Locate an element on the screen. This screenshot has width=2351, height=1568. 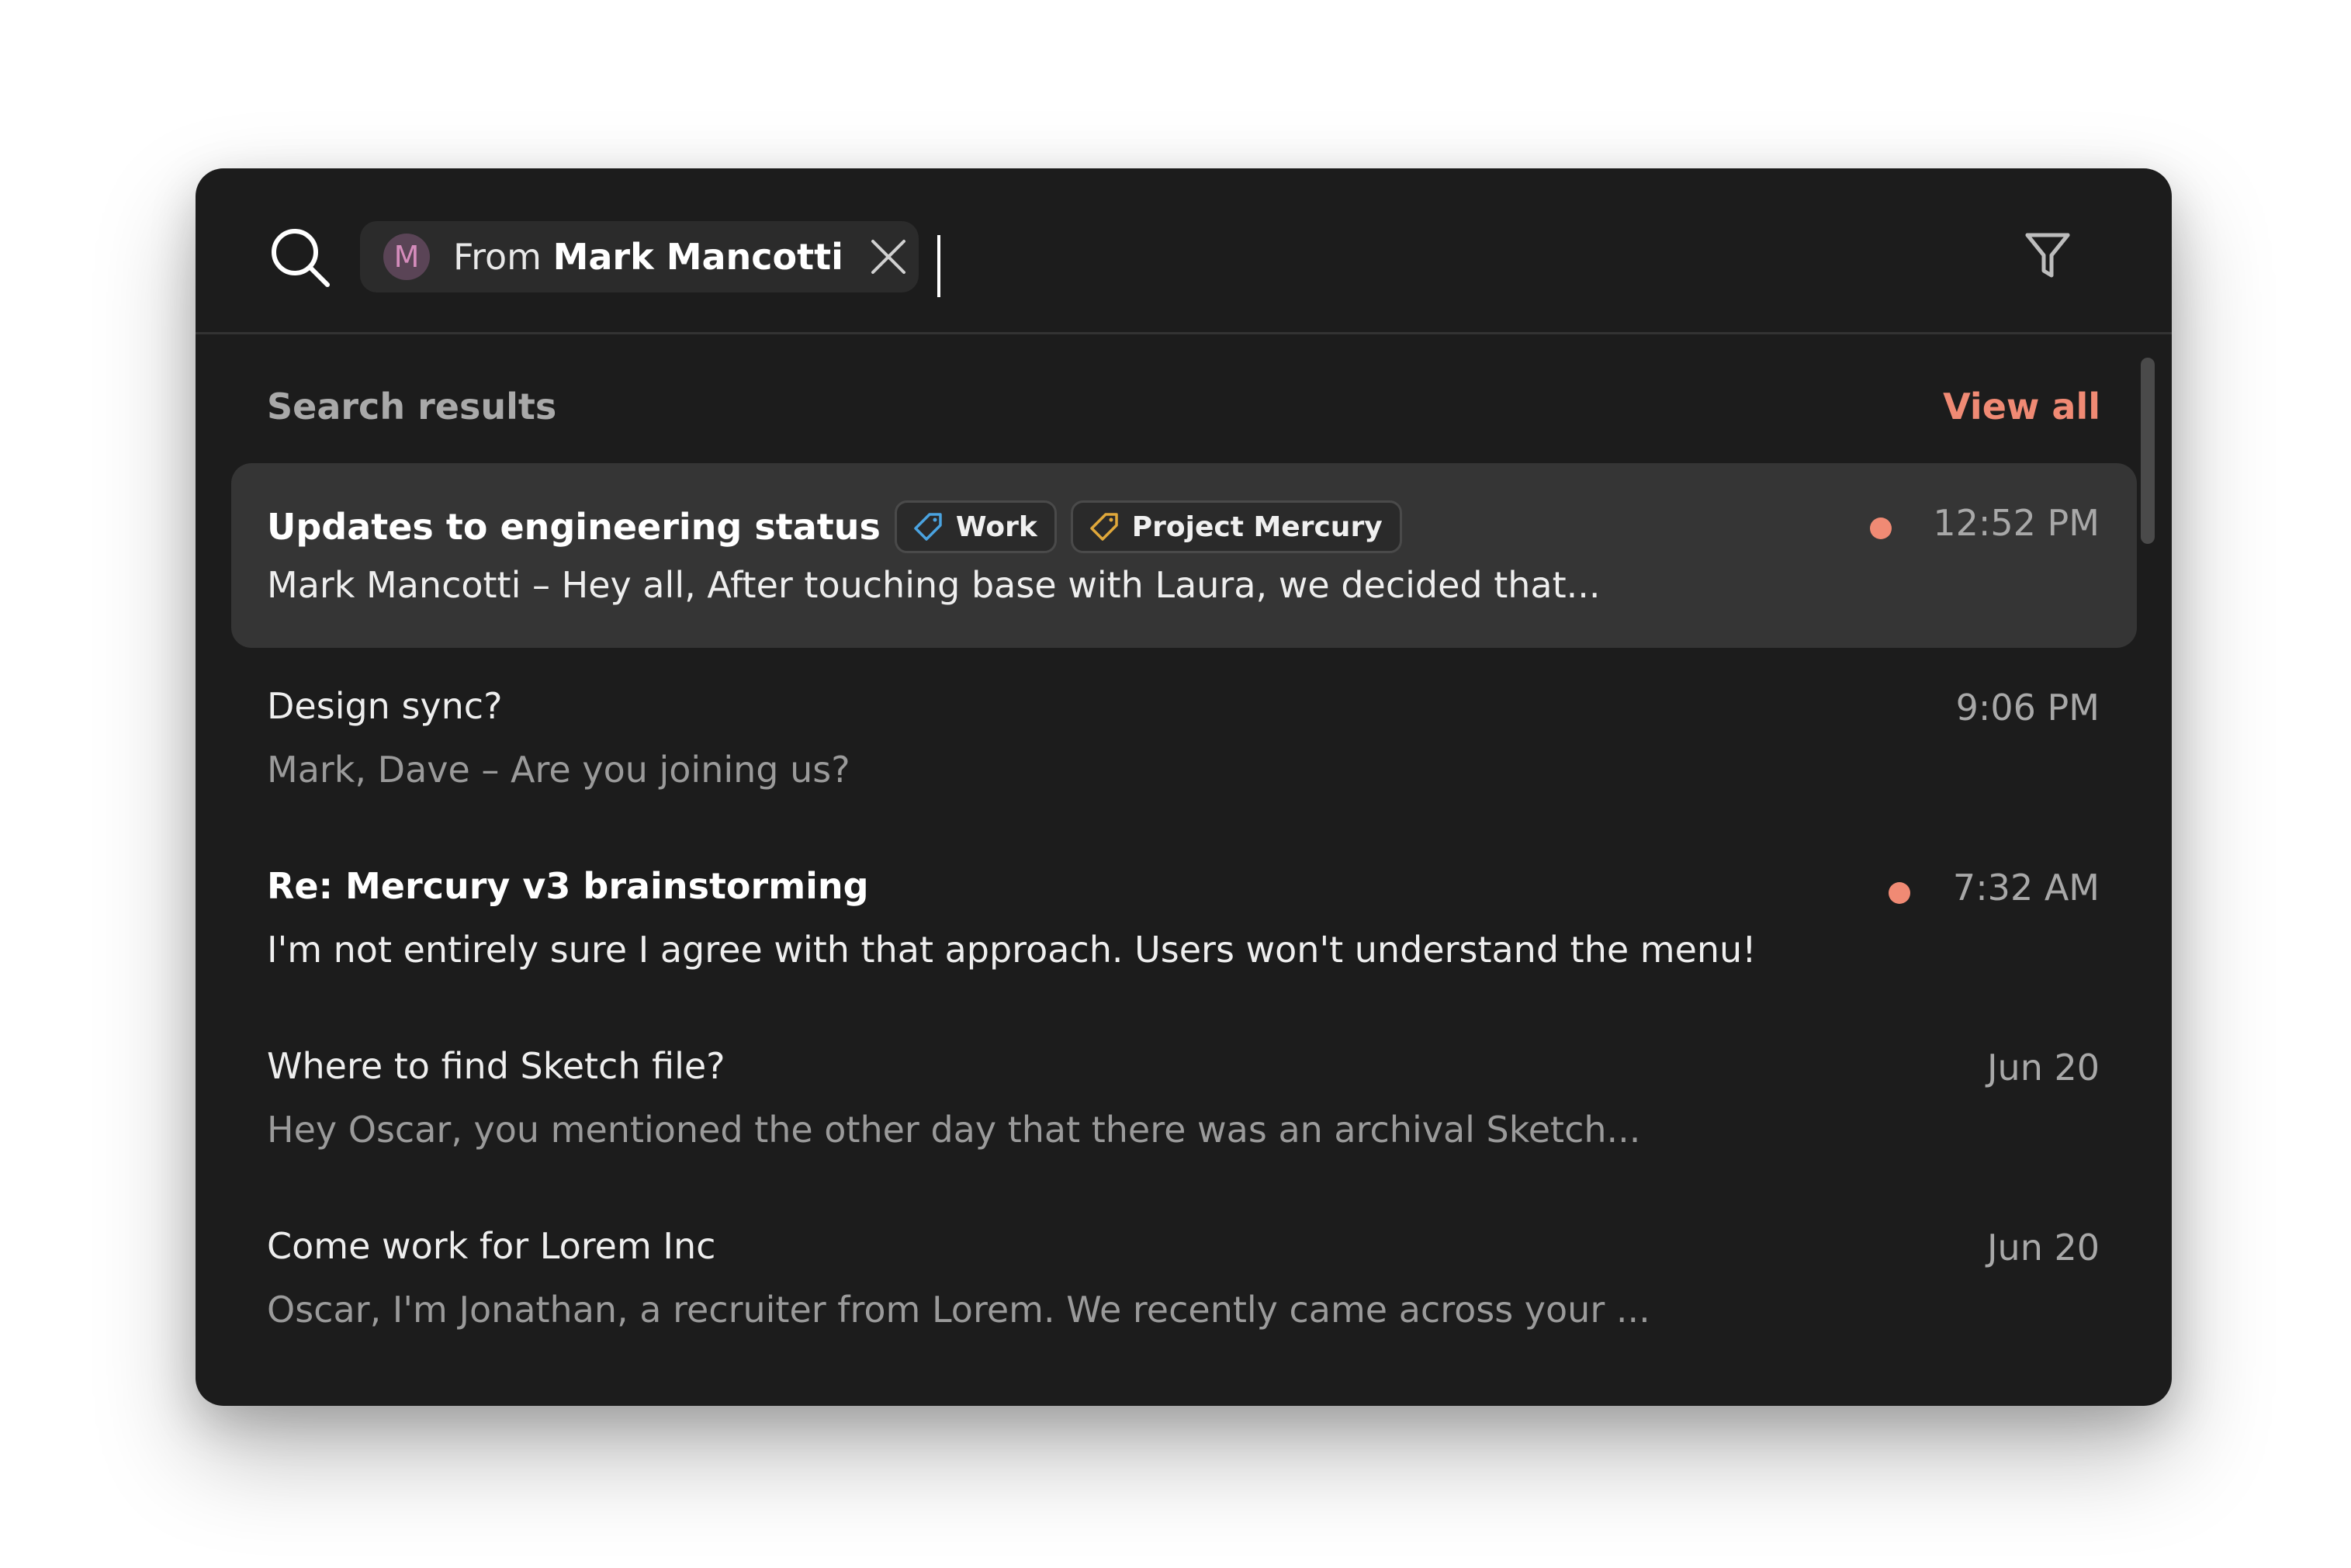
result-time: 12:52 PM is located at coordinates (2016, 523).